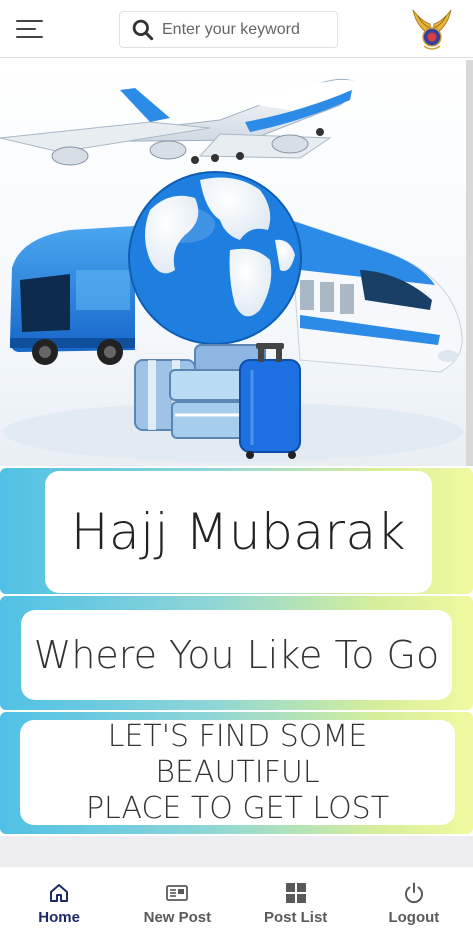  Describe the element at coordinates (179, 122) in the screenshot. I see `airplane-illustration` at that location.